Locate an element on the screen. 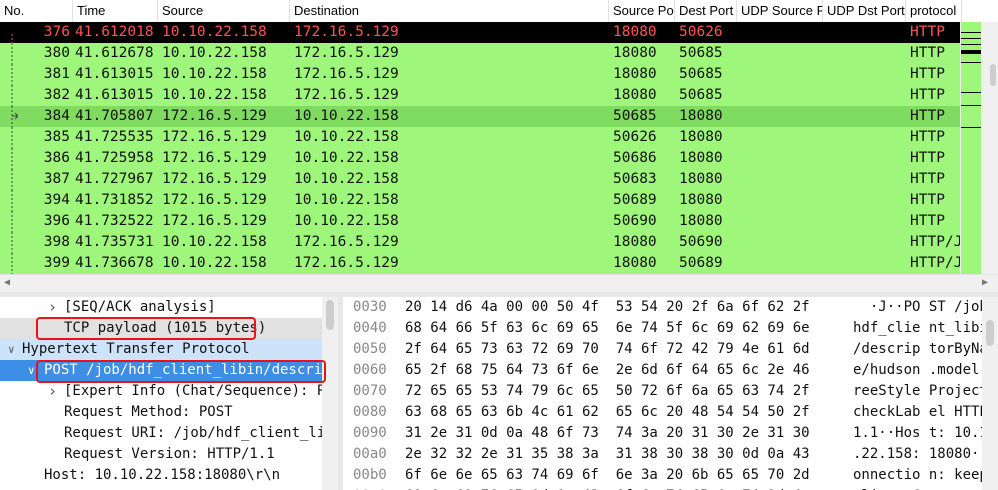 This screenshot has height=490, width=998. byte-offset: 0090 is located at coordinates (370, 433).